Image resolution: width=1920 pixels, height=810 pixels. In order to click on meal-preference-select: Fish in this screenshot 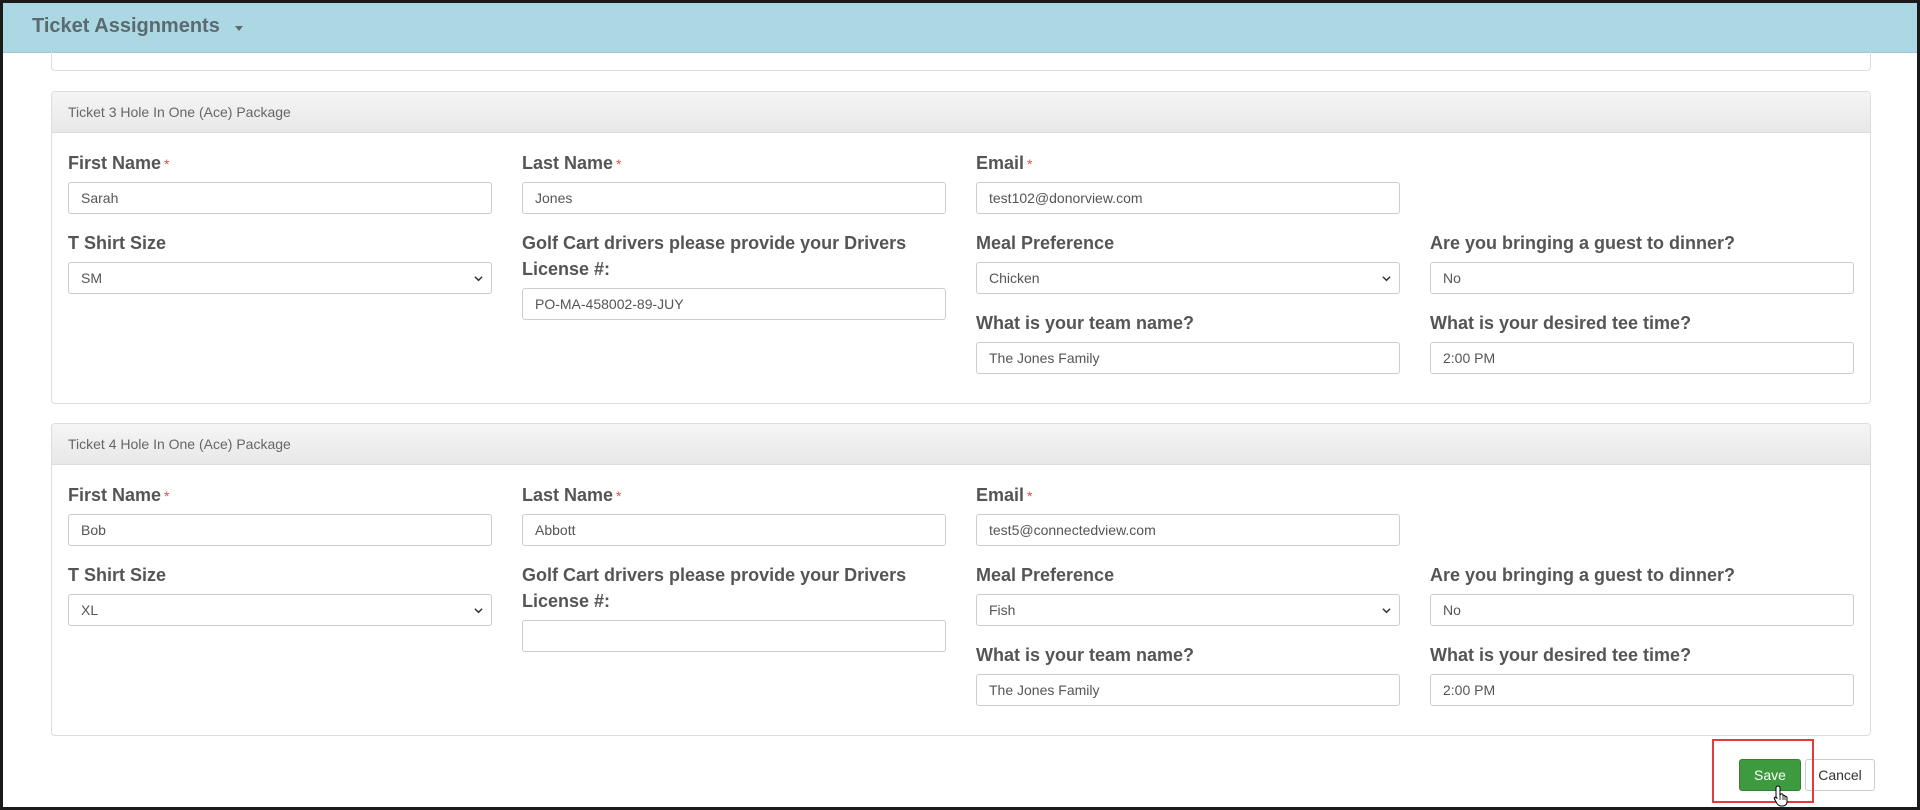, I will do `click(1188, 610)`.